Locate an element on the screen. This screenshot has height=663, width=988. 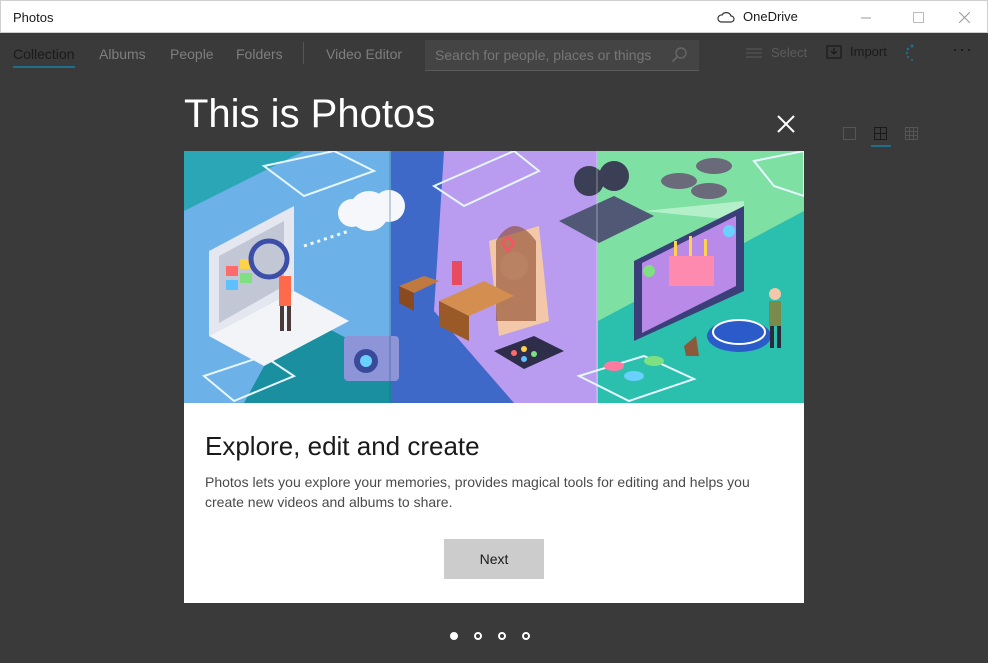
loading-spinner-icon is located at coordinates (909, 52).